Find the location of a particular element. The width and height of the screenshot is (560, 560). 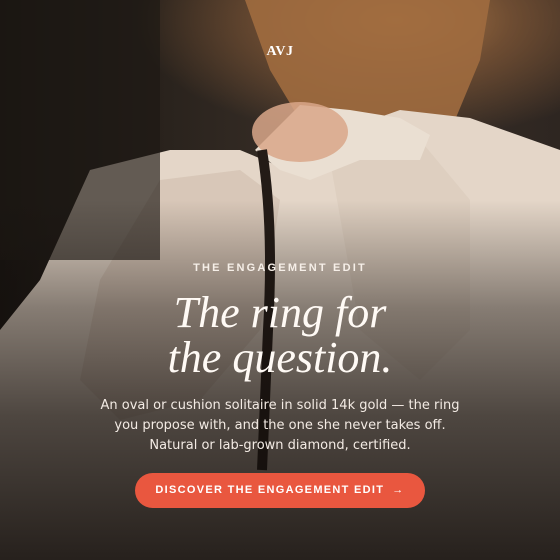

brand-logo: AVJ is located at coordinates (280, 52).